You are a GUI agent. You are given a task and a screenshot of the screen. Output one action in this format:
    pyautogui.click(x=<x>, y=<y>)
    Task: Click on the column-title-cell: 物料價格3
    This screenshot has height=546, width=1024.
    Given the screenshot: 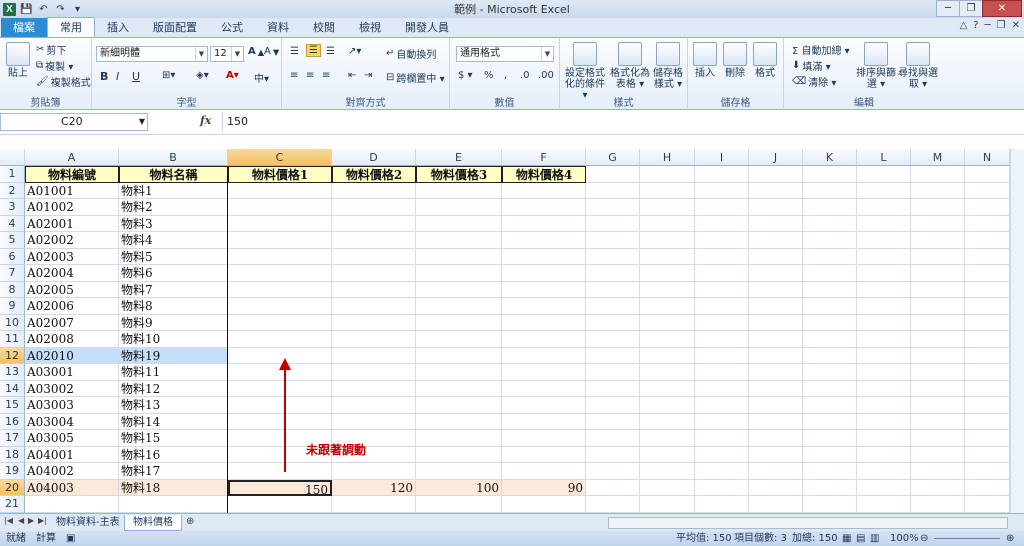 What is the action you would take?
    pyautogui.click(x=459, y=174)
    